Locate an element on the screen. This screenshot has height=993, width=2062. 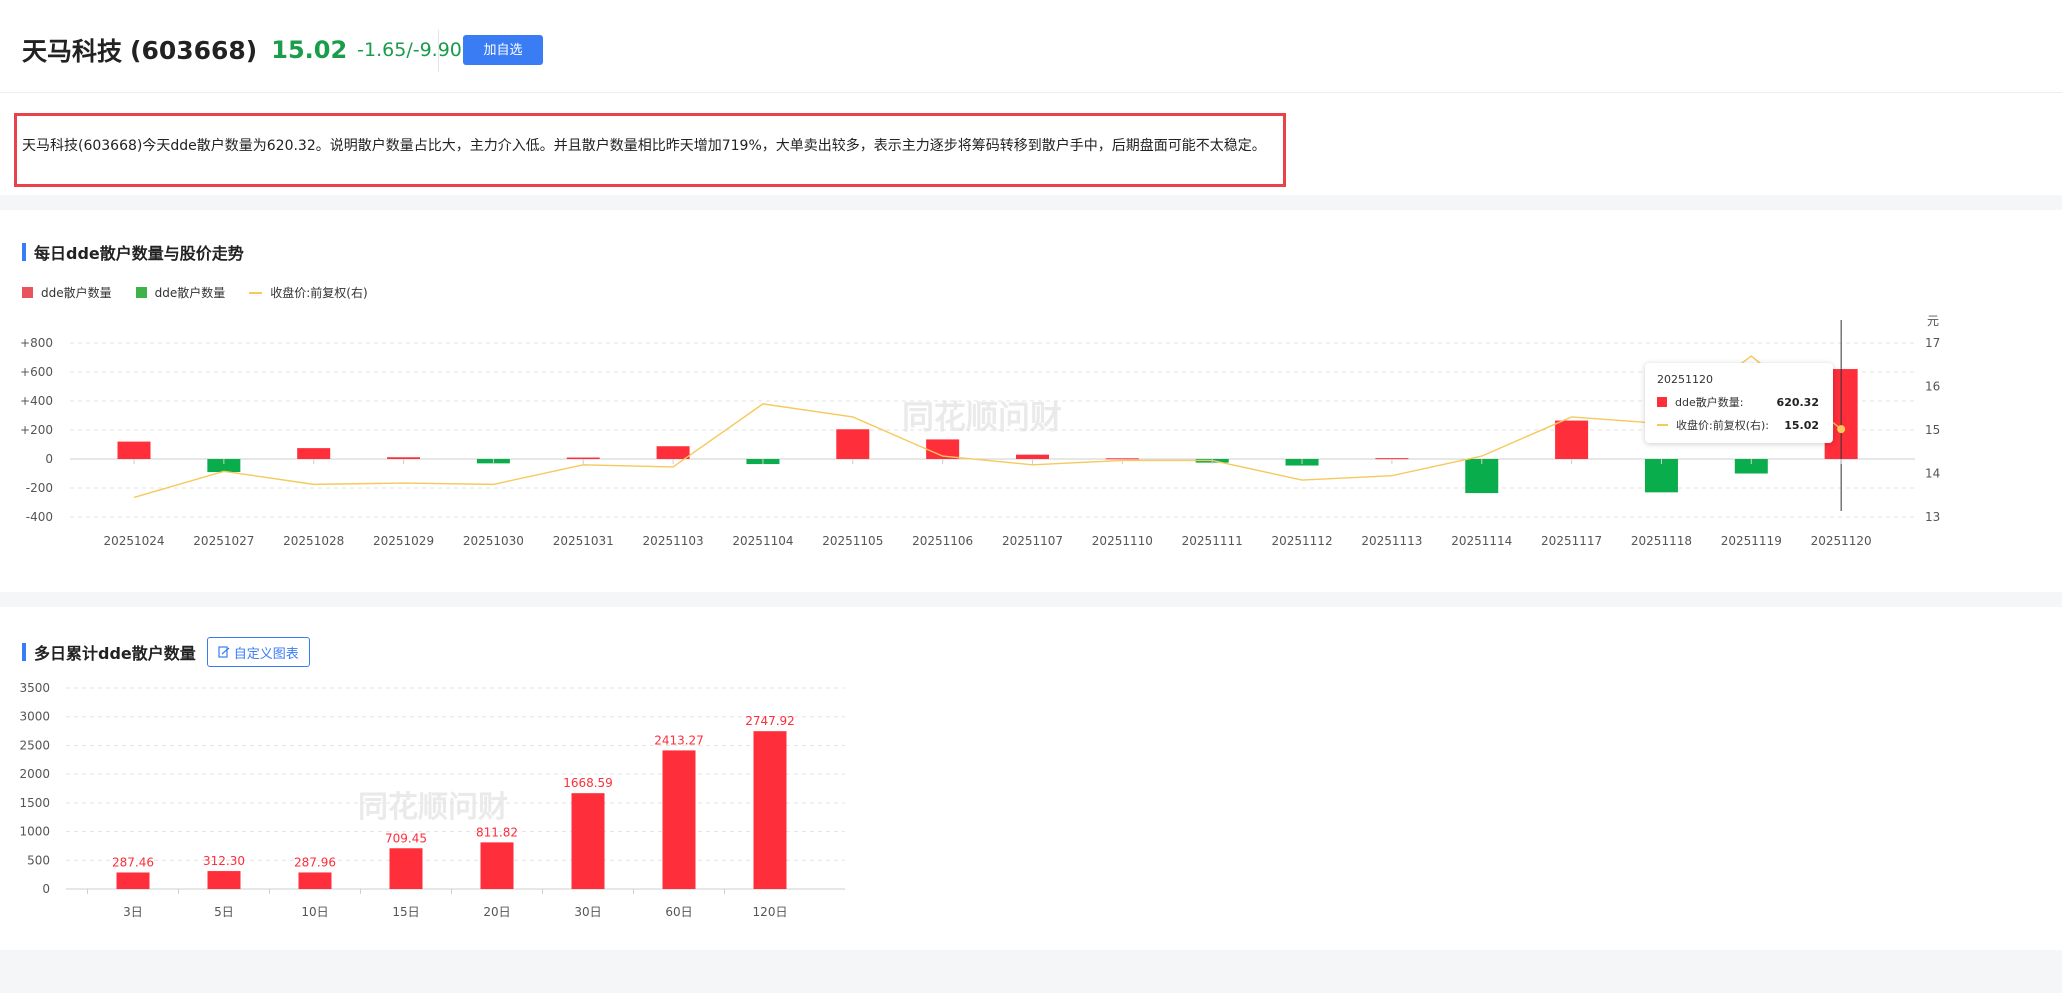
chart-legend: dde散户数量 dde散户数量 收盘价:前复权(右) is located at coordinates (207, 292).